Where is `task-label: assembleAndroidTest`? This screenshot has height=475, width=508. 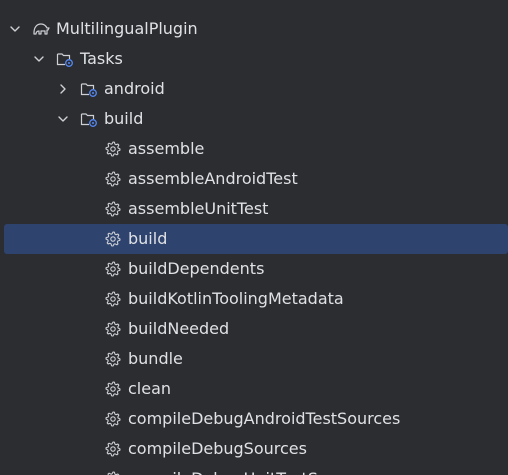 task-label: assembleAndroidTest is located at coordinates (213, 178).